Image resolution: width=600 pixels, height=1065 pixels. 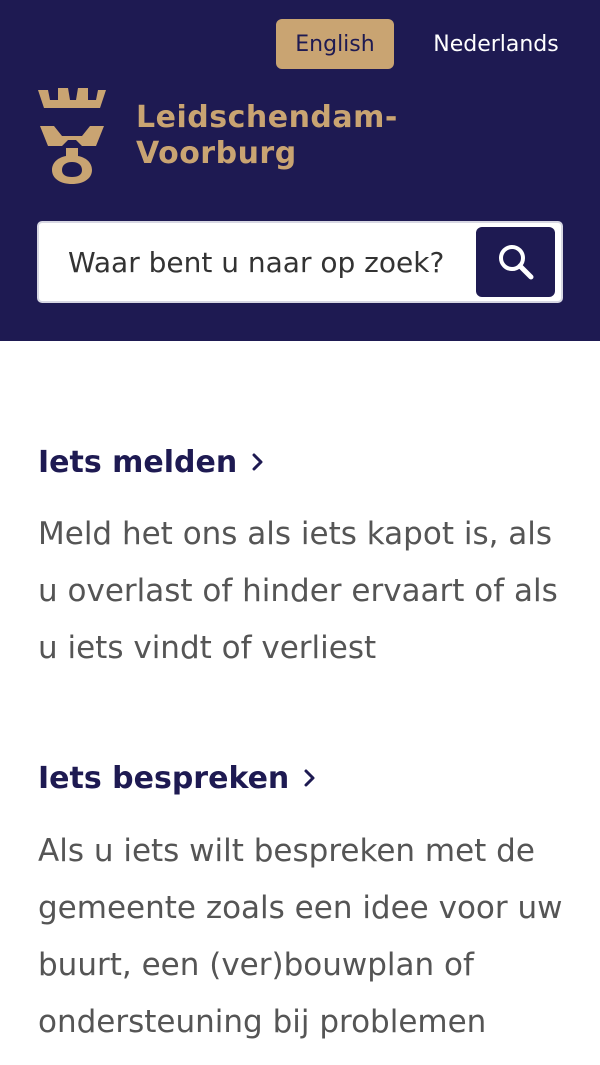 I want to click on search-button, so click(x=515, y=262).